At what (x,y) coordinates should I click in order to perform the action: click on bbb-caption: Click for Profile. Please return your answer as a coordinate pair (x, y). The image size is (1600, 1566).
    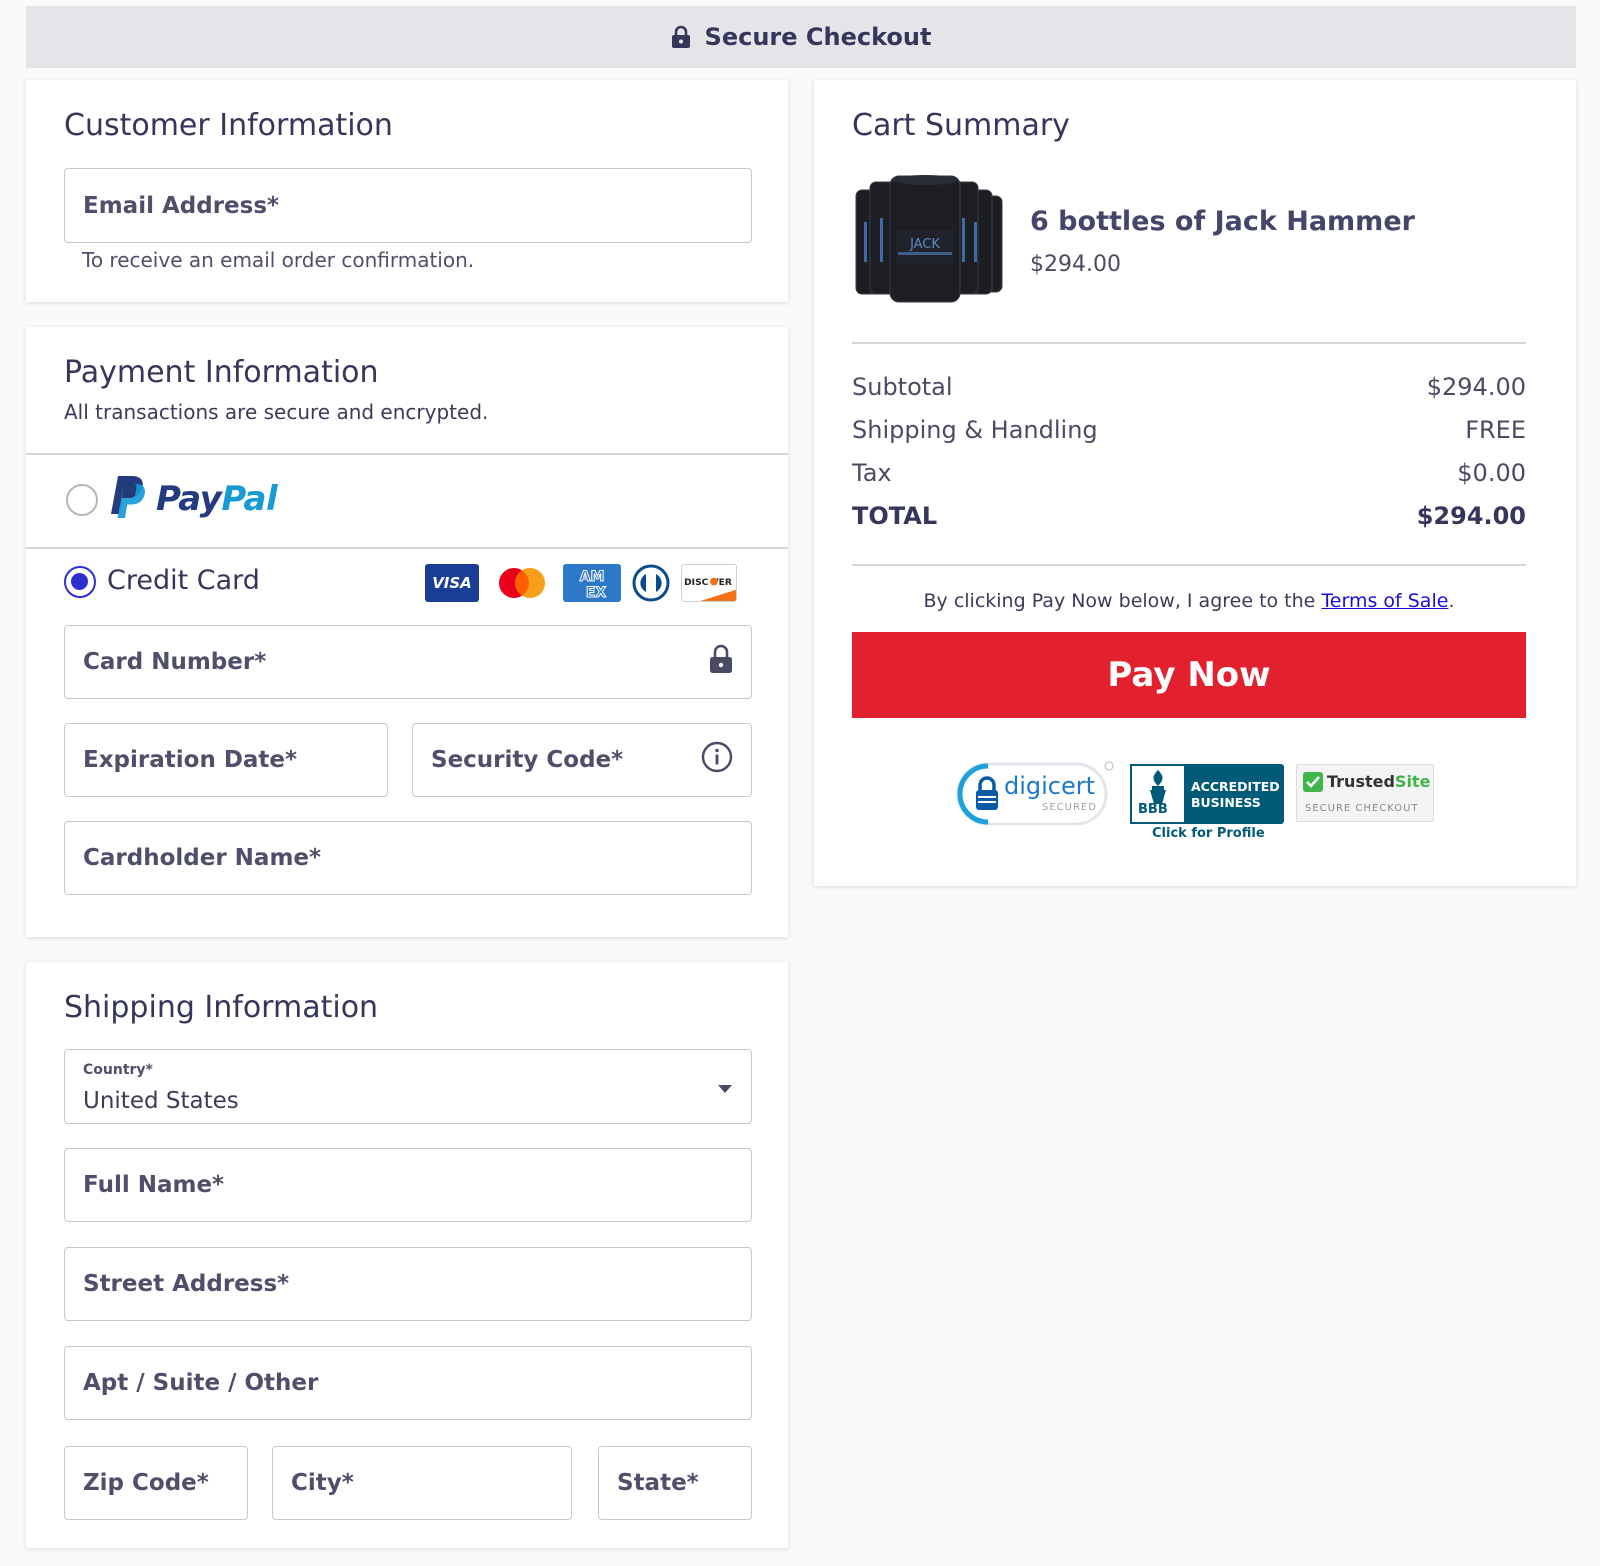
    Looking at the image, I should click on (1208, 833).